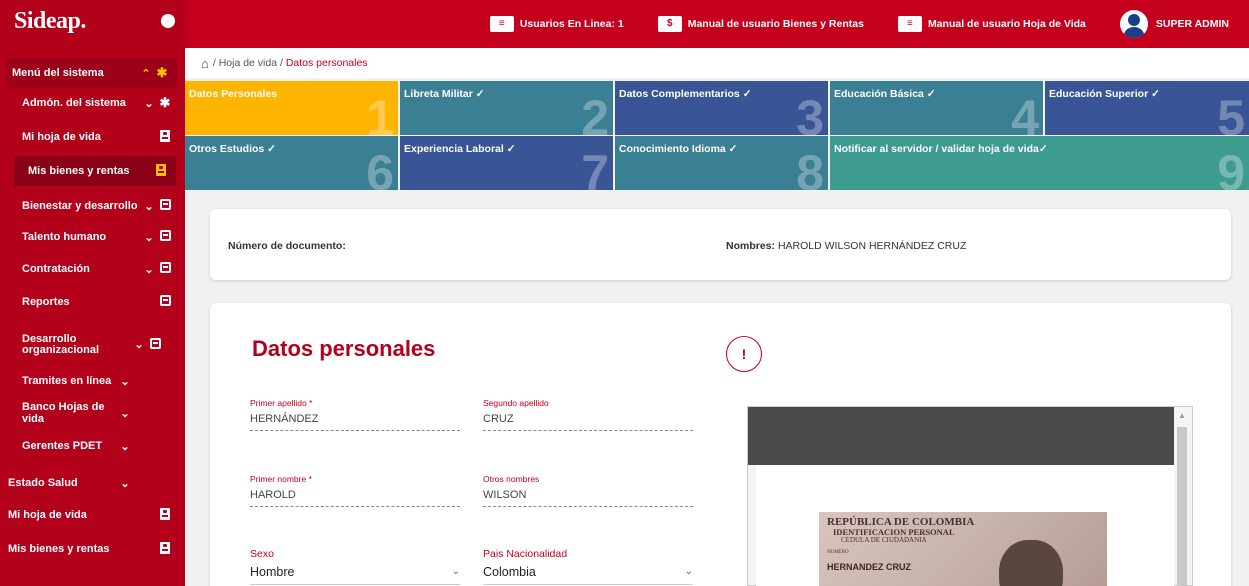  Describe the element at coordinates (571, 24) in the screenshot. I see `online-users-label: Usuarios En Linea: 1` at that location.